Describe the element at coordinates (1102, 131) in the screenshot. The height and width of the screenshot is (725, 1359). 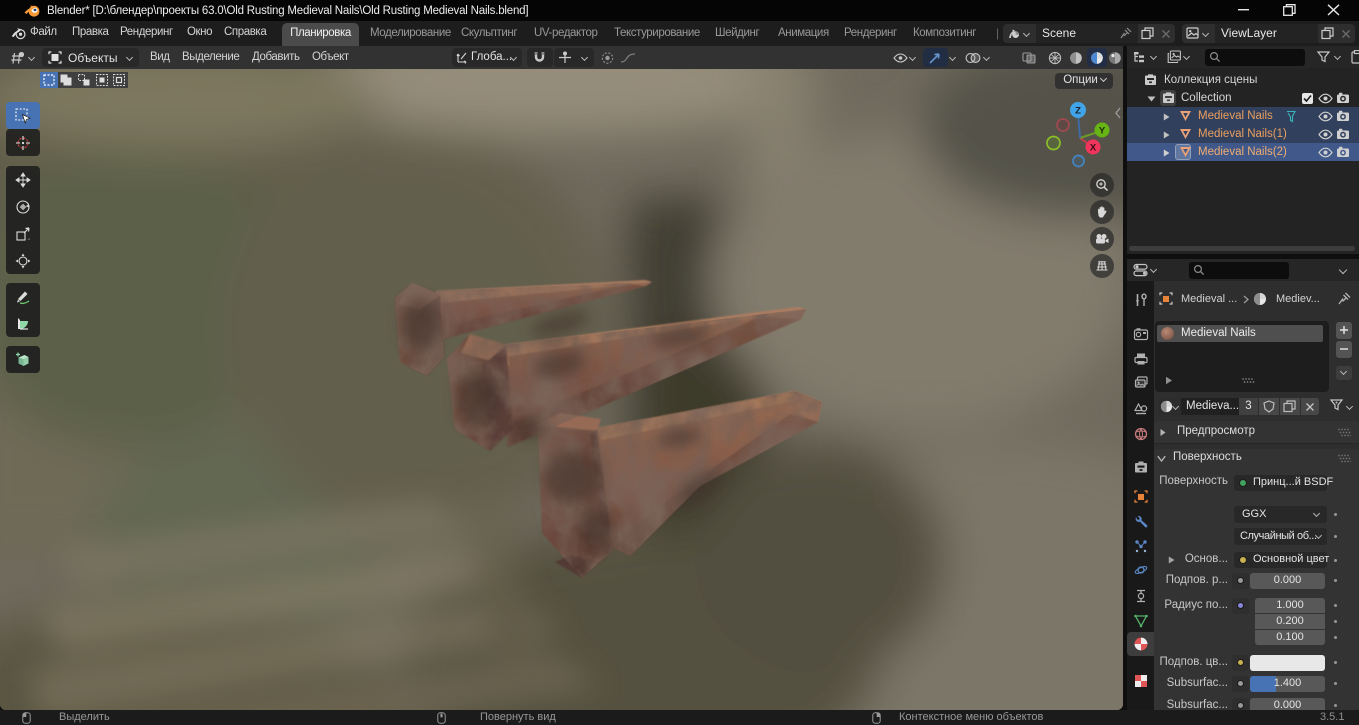
I see `svg-text: Y` at that location.